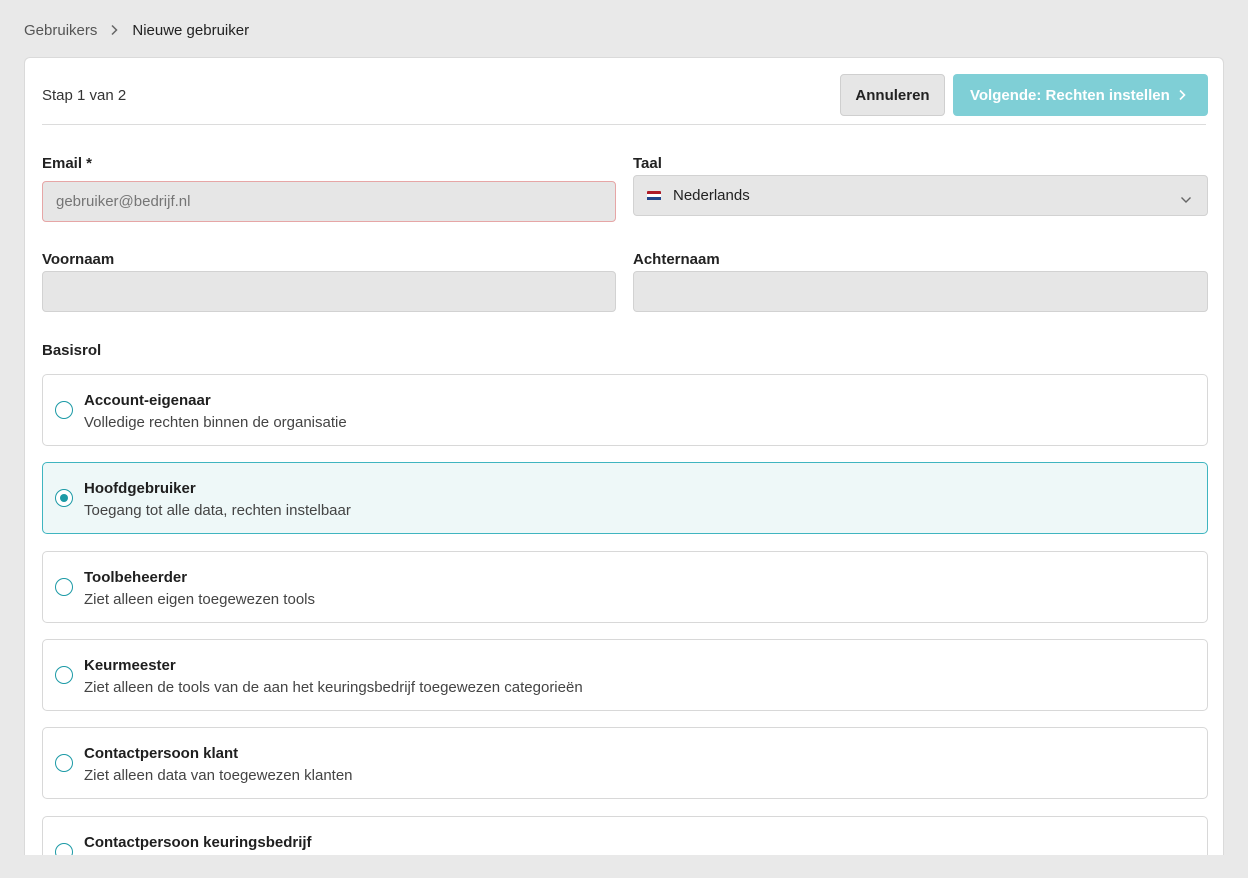 Image resolution: width=1248 pixels, height=878 pixels. I want to click on window-bottom-edge, so click(624, 866).